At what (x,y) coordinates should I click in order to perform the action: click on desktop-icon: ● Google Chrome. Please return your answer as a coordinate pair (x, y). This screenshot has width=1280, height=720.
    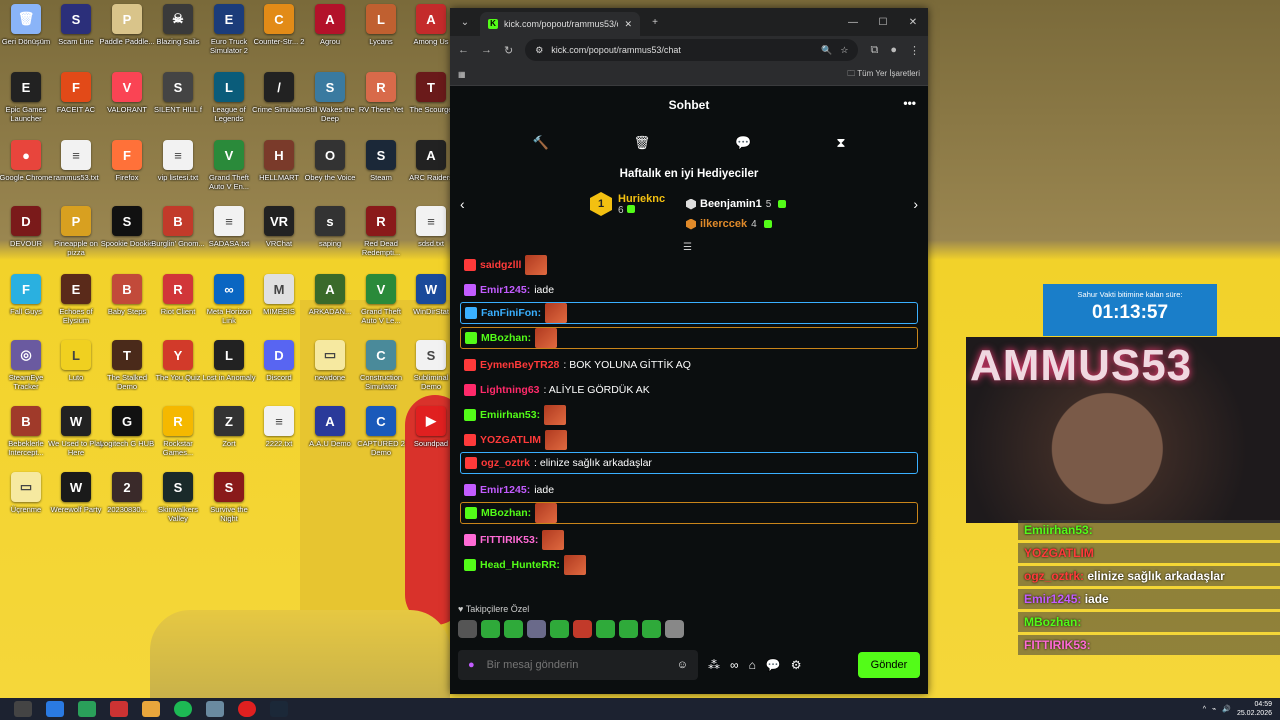
    Looking at the image, I should click on (26, 173).